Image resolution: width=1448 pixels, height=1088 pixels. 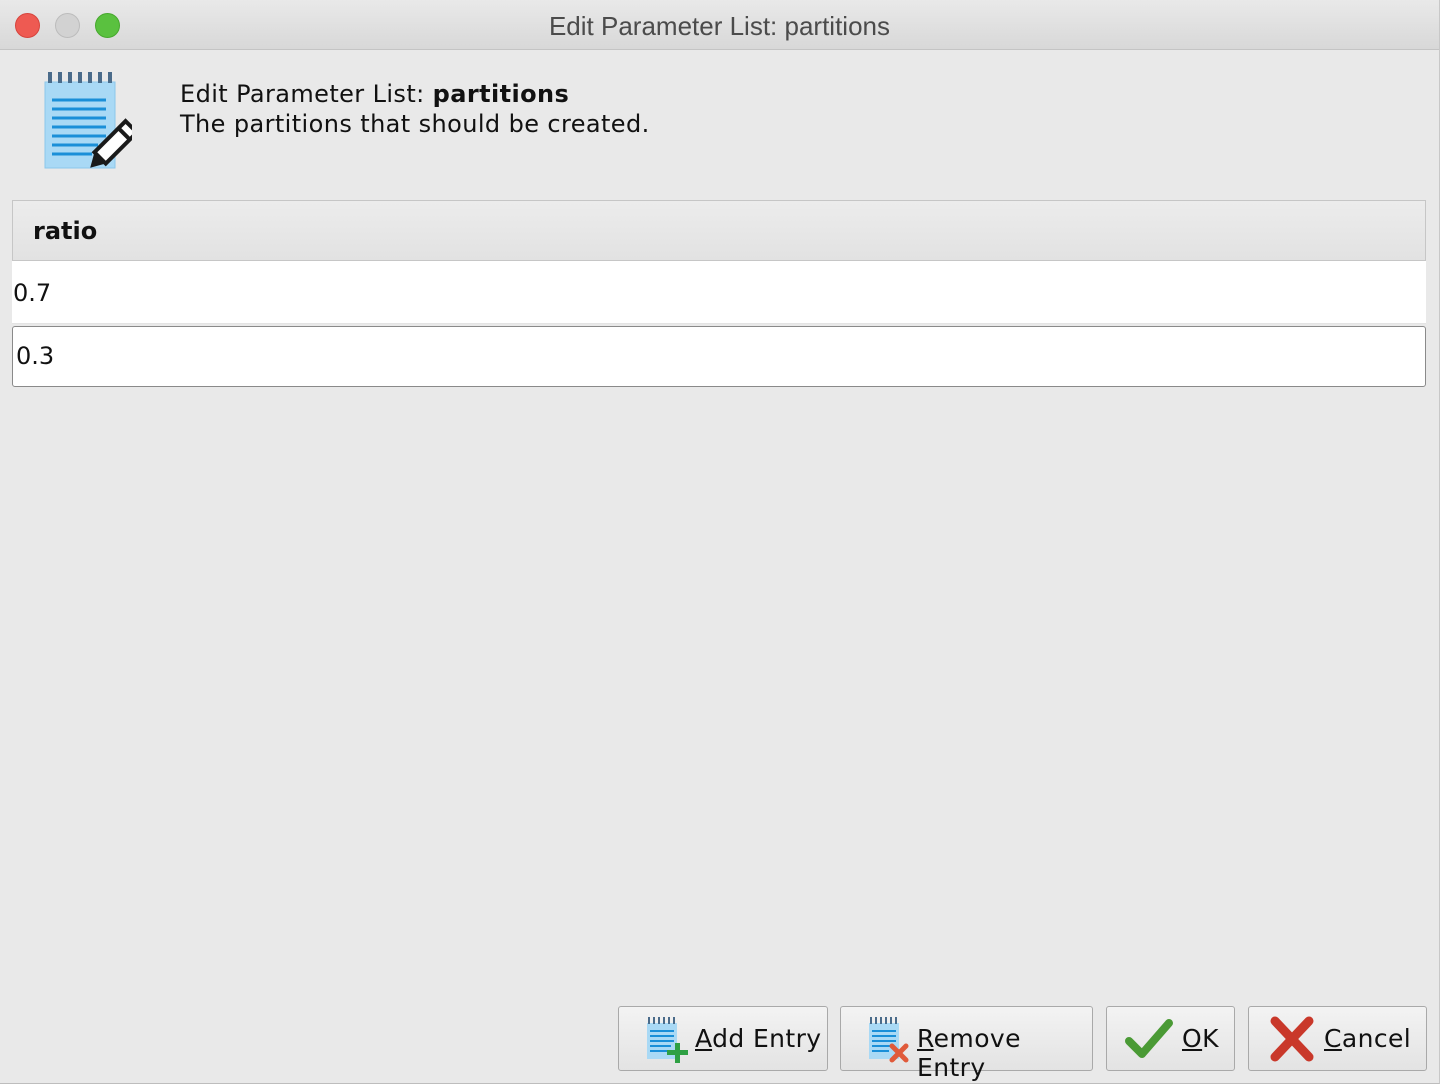 What do you see at coordinates (415, 124) in the screenshot?
I see `header-description: The partitions that should be created.` at bounding box center [415, 124].